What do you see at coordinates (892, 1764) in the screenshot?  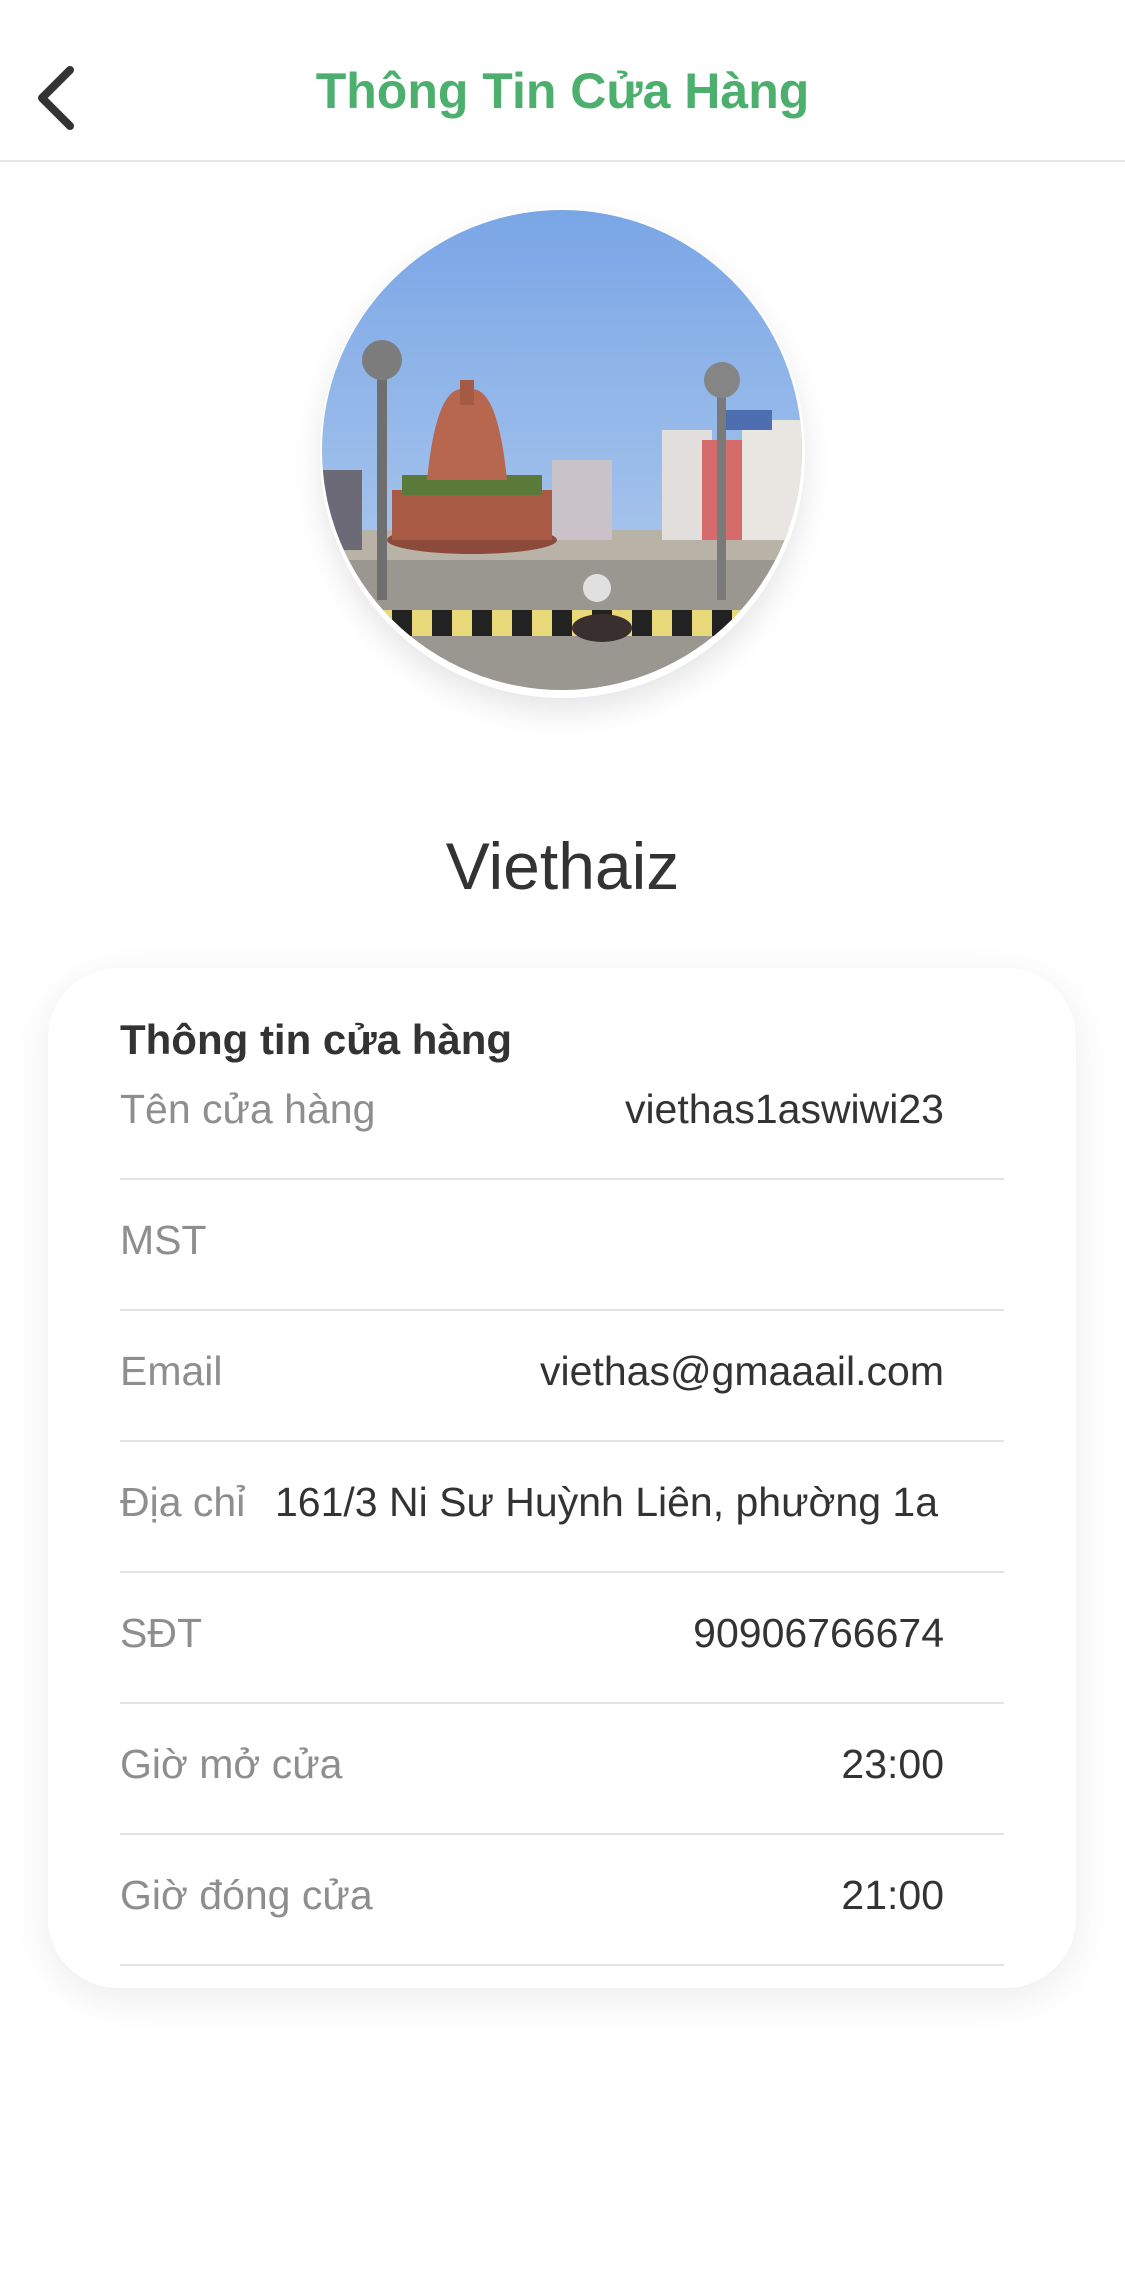 I see `row-value: 23:00` at bounding box center [892, 1764].